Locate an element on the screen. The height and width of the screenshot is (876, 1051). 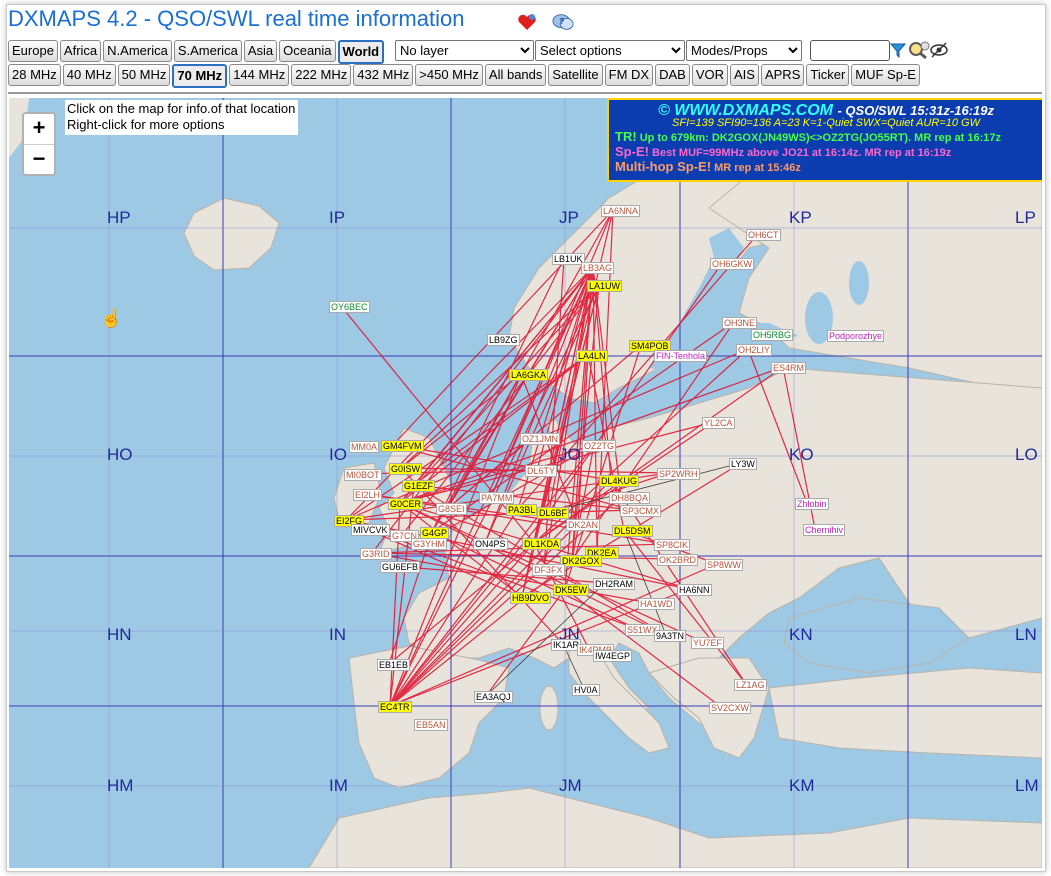
band-tab-144mhz: 144 MHz is located at coordinates (259, 75).